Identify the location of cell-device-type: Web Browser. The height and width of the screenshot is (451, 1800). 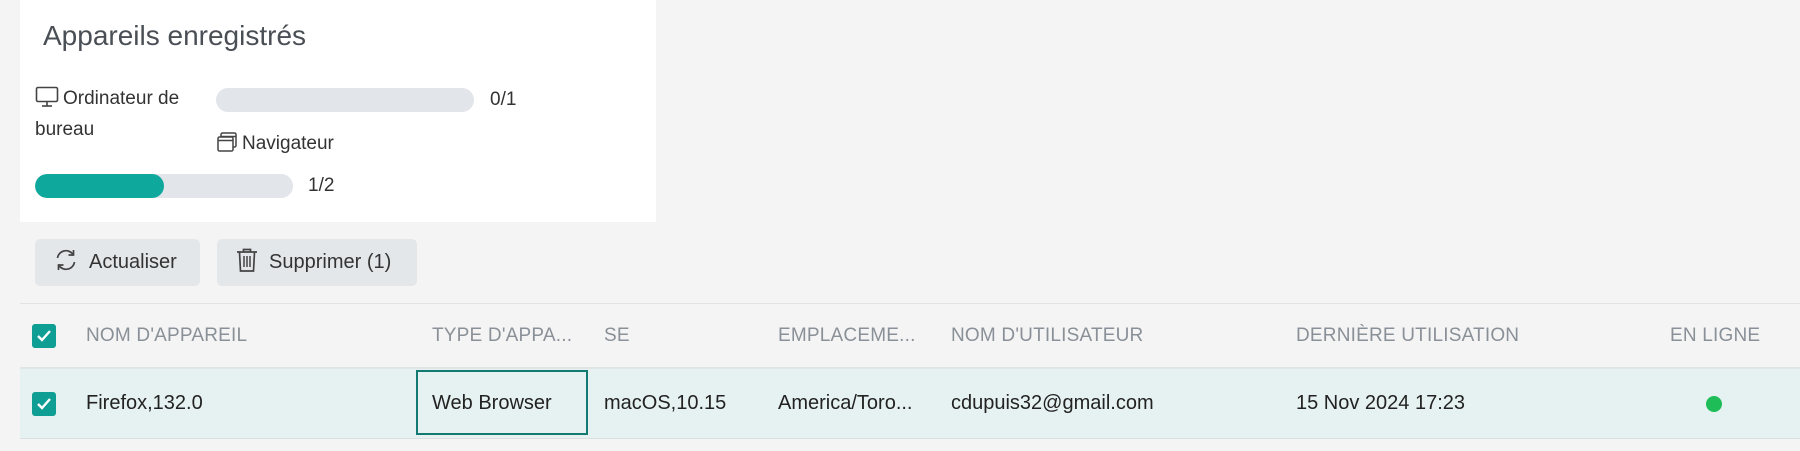
(492, 403).